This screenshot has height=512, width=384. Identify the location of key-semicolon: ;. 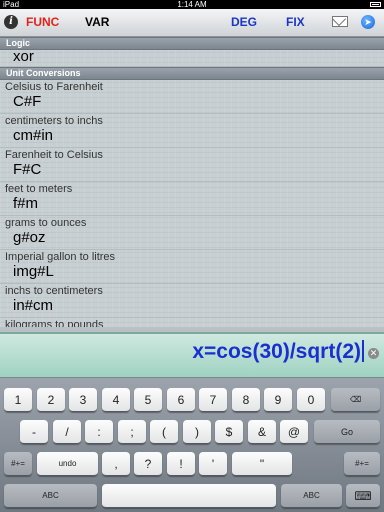
(132, 432).